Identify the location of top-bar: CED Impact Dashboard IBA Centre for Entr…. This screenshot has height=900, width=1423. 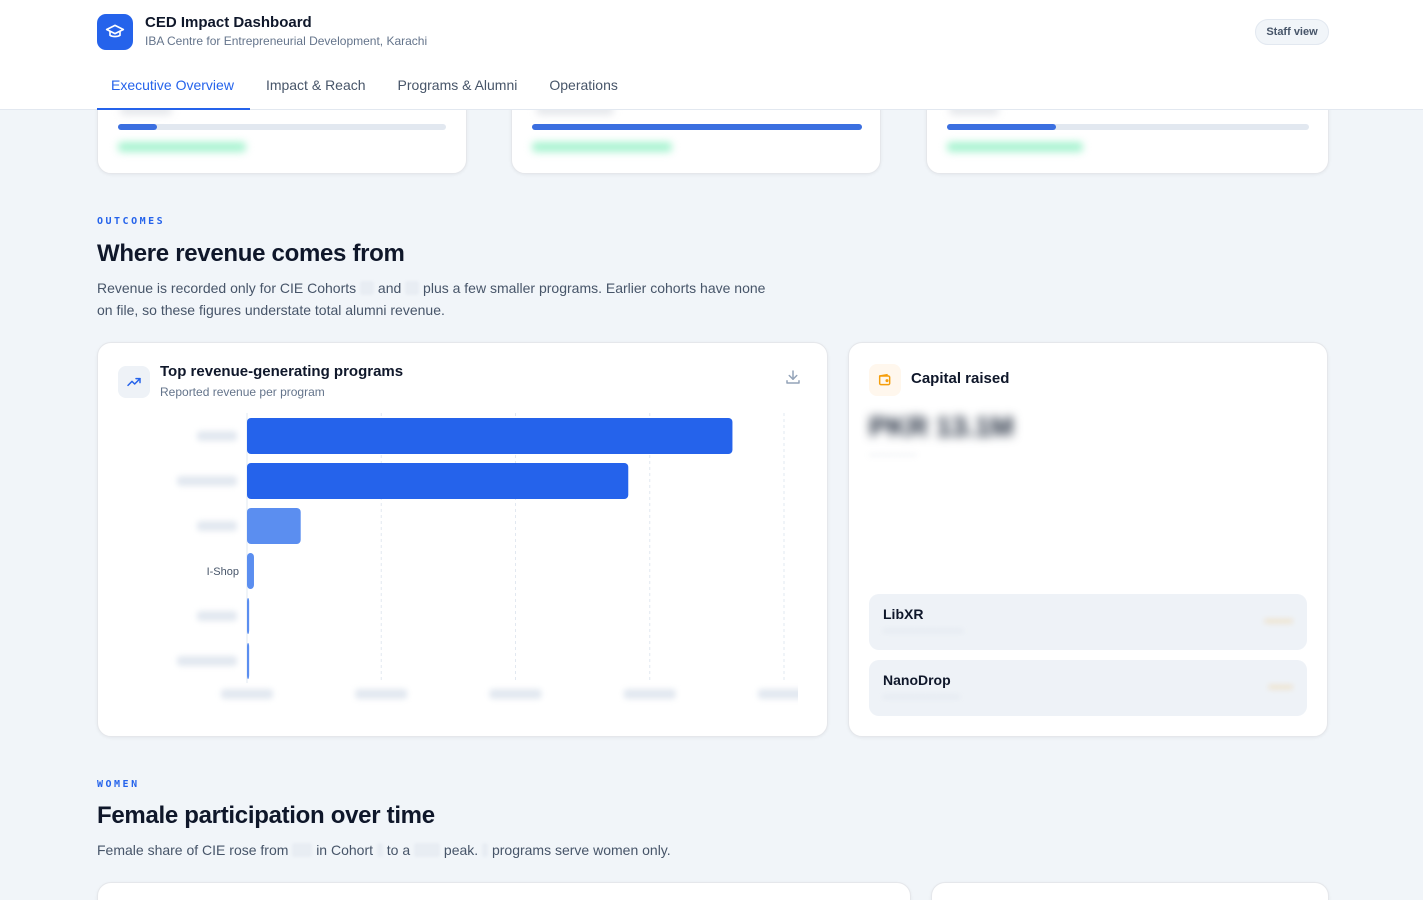
(711, 55).